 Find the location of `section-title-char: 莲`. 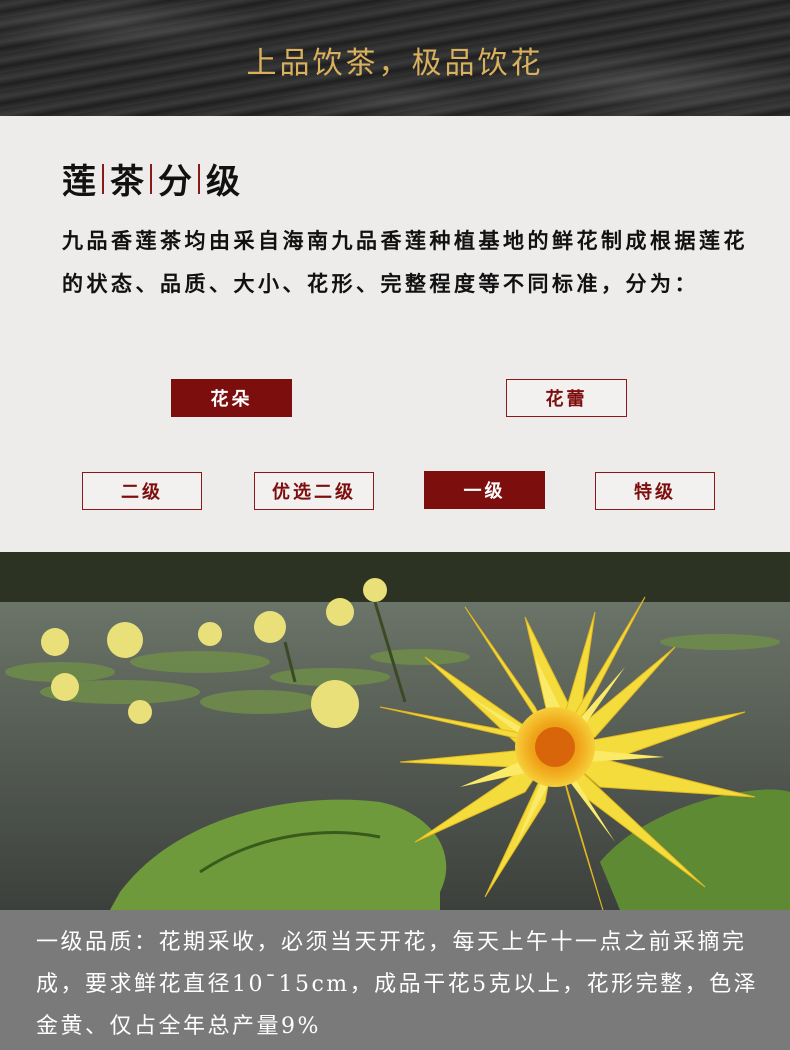

section-title-char: 莲 is located at coordinates (79, 182).